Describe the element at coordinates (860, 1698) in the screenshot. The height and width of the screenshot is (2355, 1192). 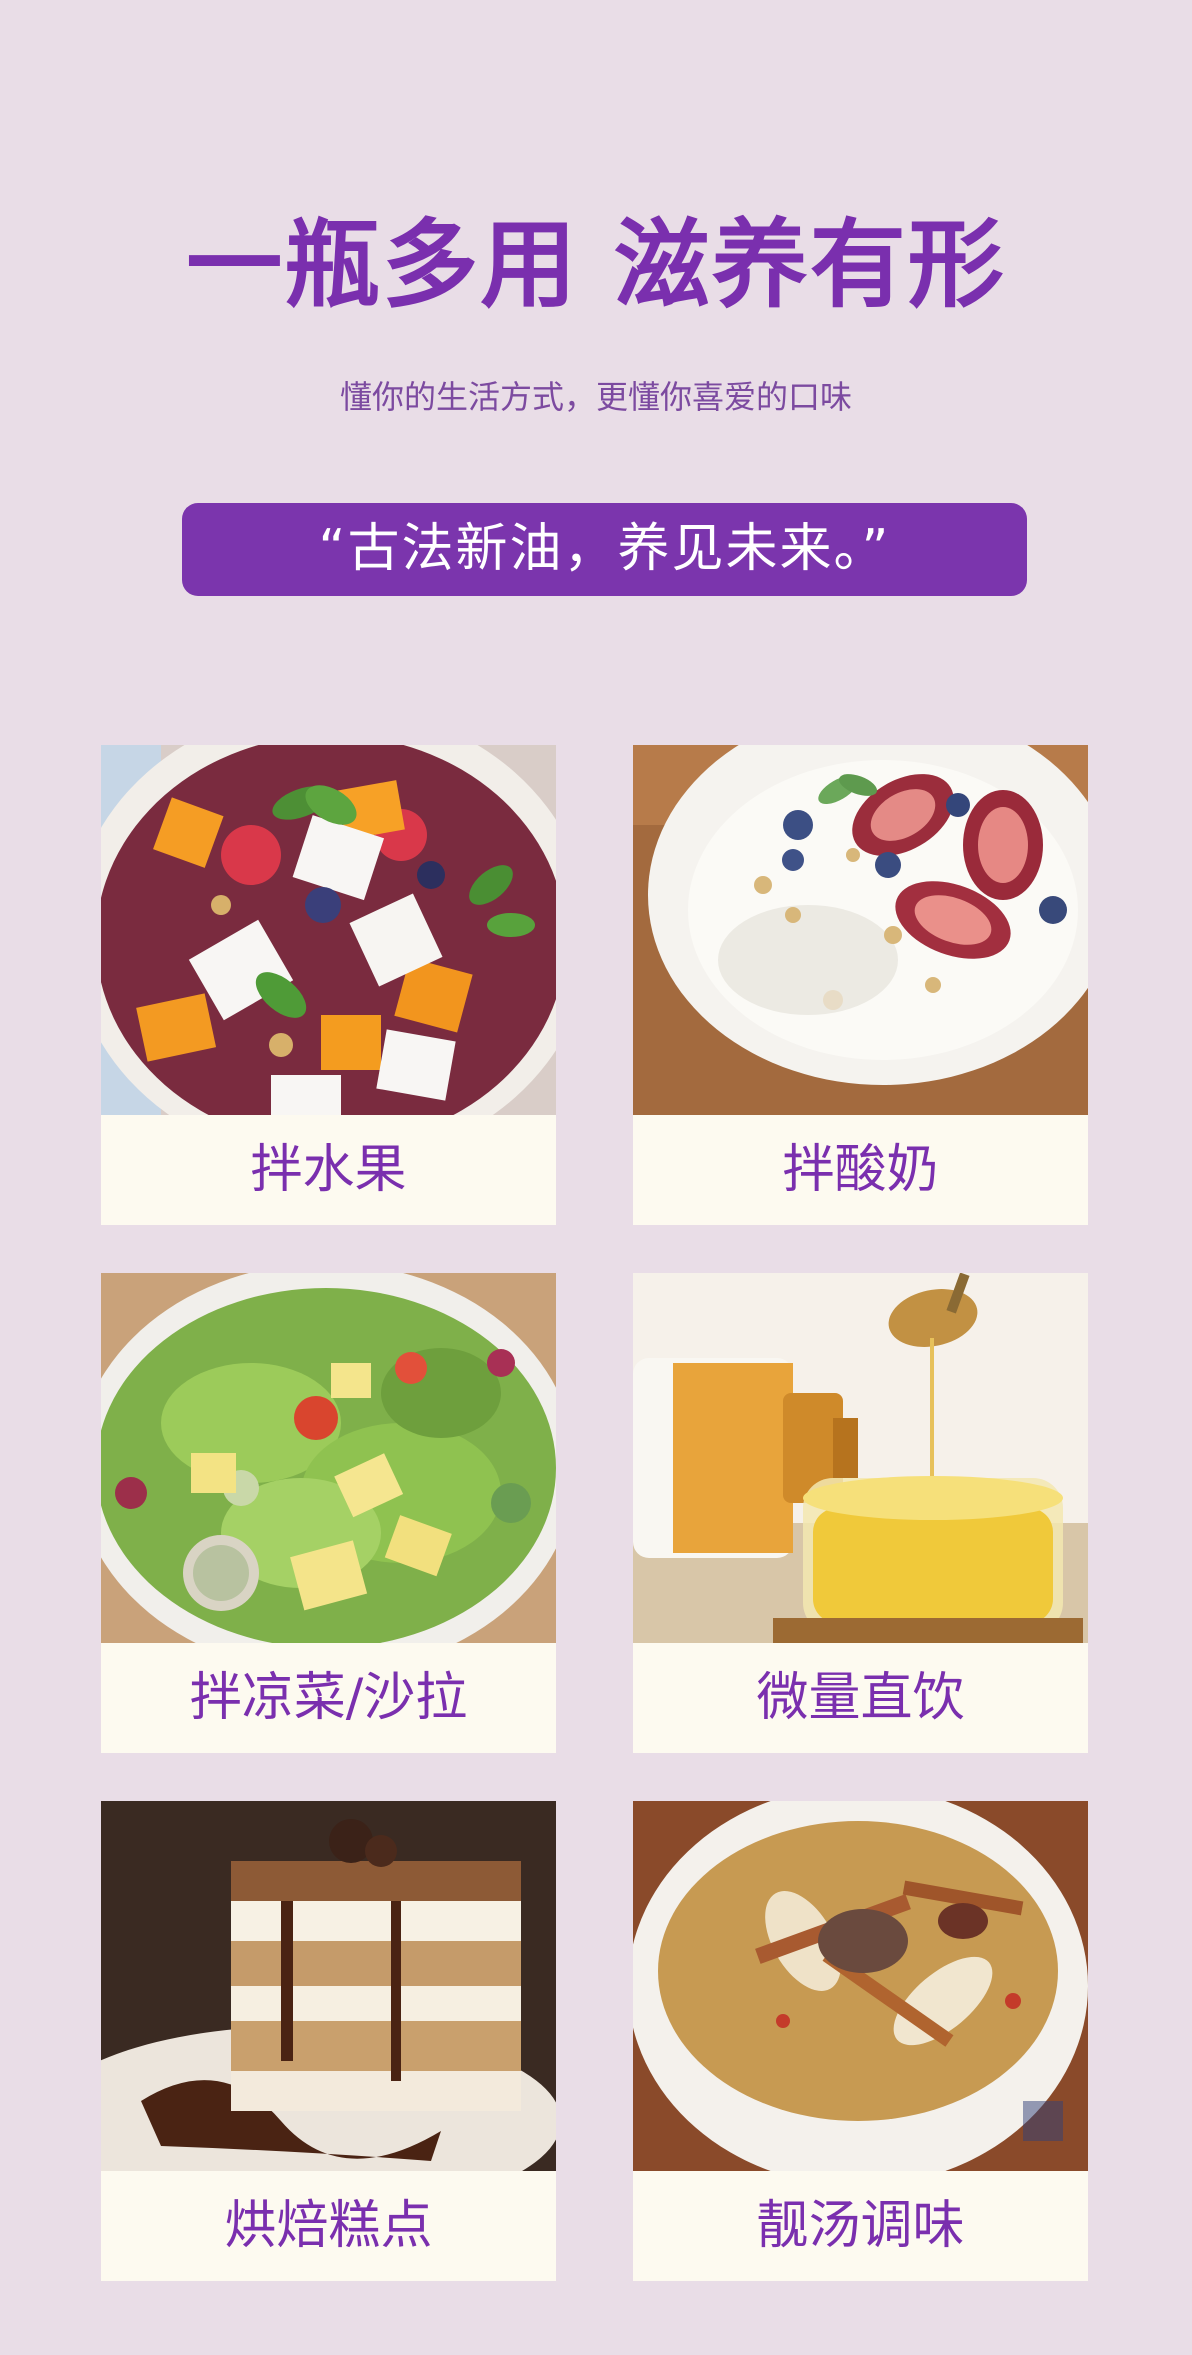
I see `use-label-drink: 微量直饮` at that location.